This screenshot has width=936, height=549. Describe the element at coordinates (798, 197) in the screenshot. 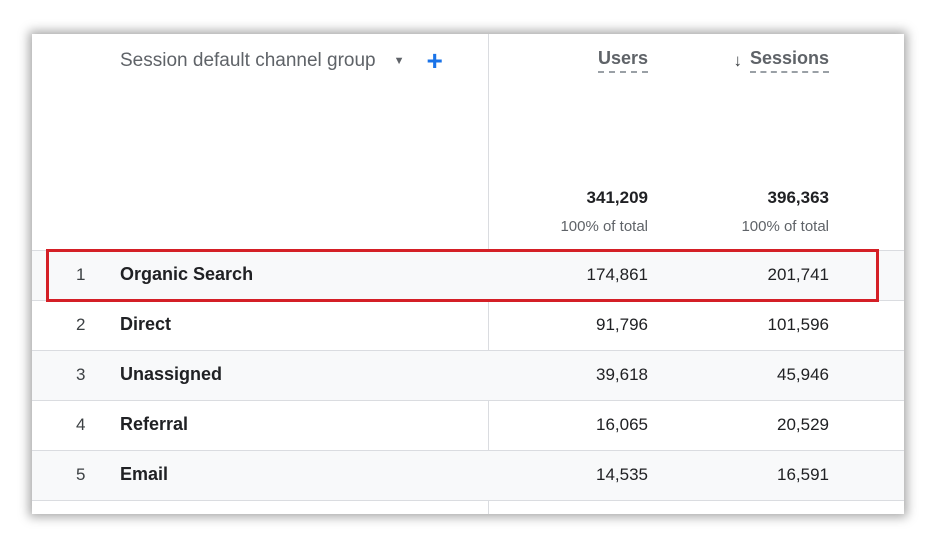

I see `total-value: 396,363` at that location.